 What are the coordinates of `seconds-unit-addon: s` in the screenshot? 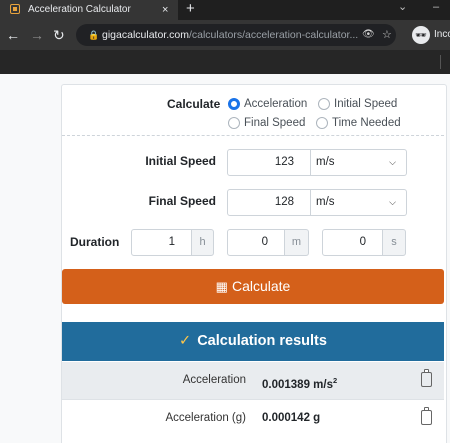 It's located at (394, 242).